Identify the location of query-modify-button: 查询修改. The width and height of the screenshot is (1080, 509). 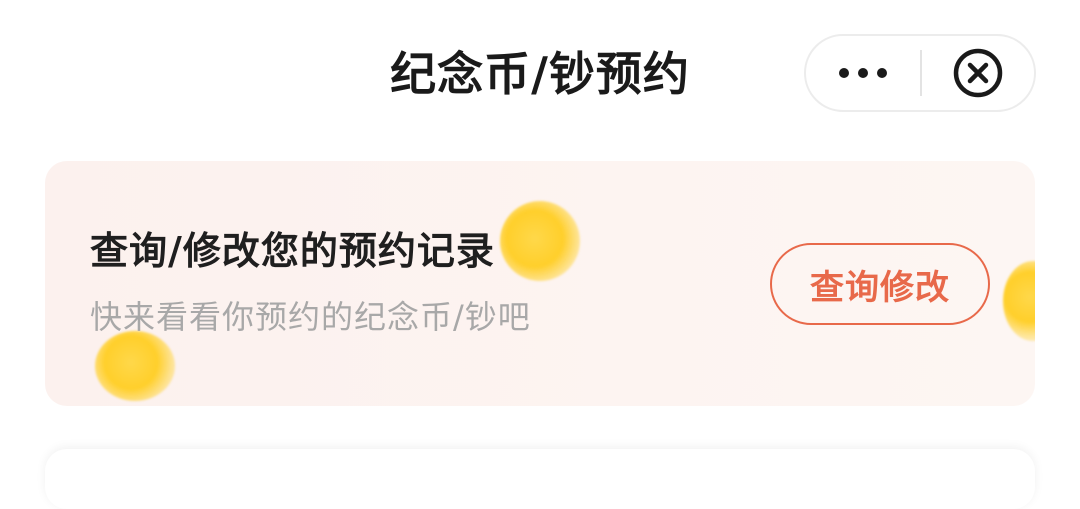
(880, 284).